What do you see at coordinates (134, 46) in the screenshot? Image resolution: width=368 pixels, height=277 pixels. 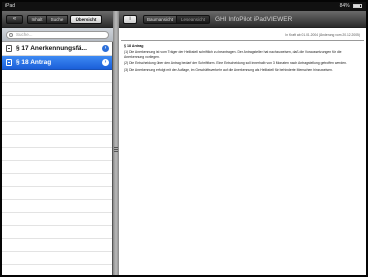 I see `document-heading: § 18 Antrag` at bounding box center [134, 46].